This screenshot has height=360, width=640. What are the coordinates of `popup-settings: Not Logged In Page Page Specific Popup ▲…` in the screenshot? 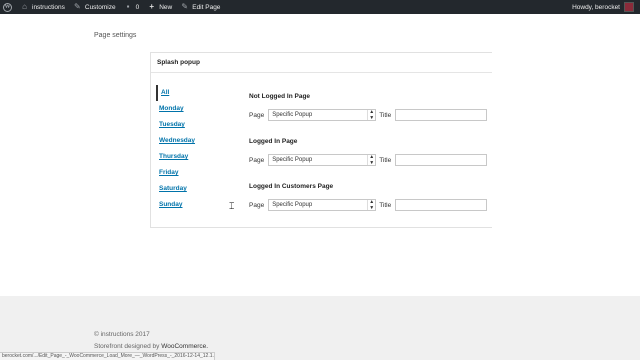 It's located at (369, 160).